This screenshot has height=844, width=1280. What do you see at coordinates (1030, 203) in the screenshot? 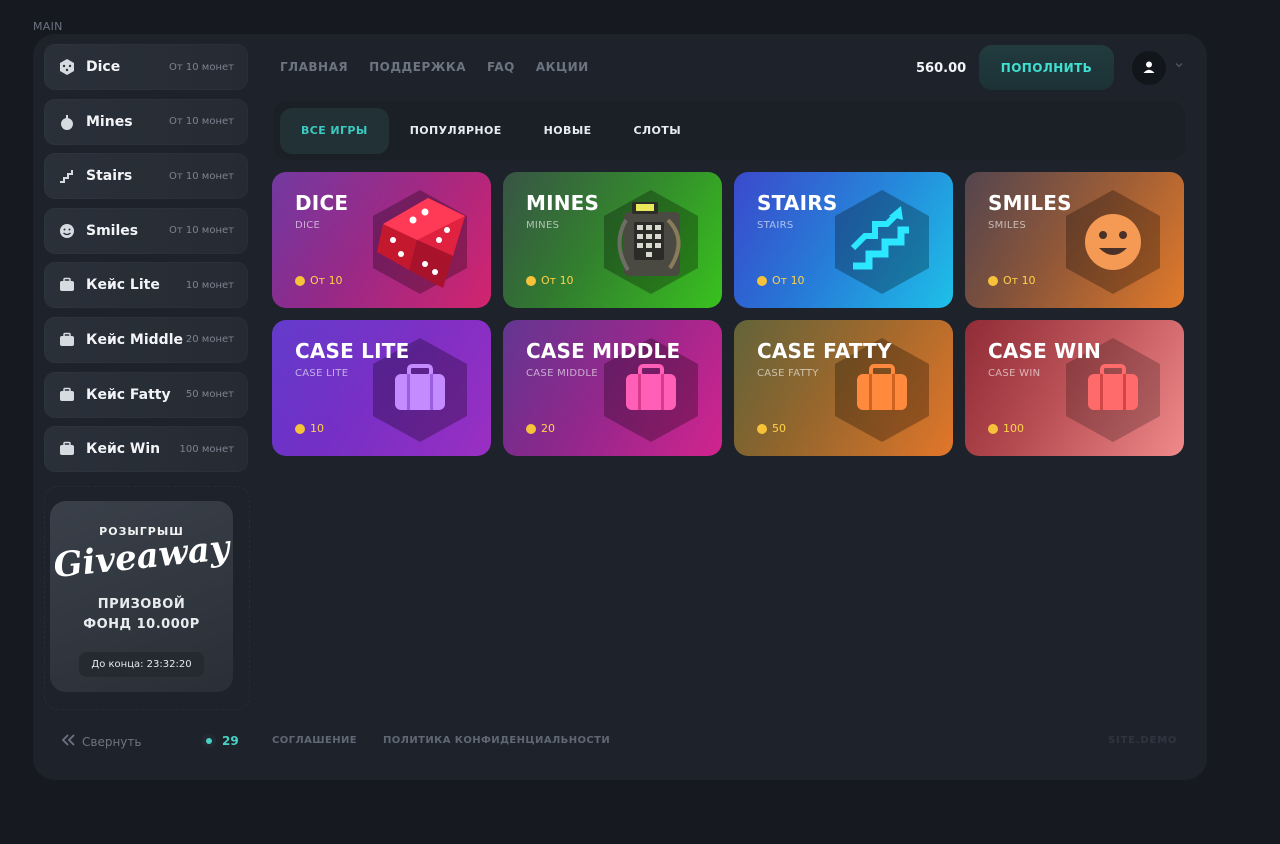
I see `card-title: SMILES` at bounding box center [1030, 203].